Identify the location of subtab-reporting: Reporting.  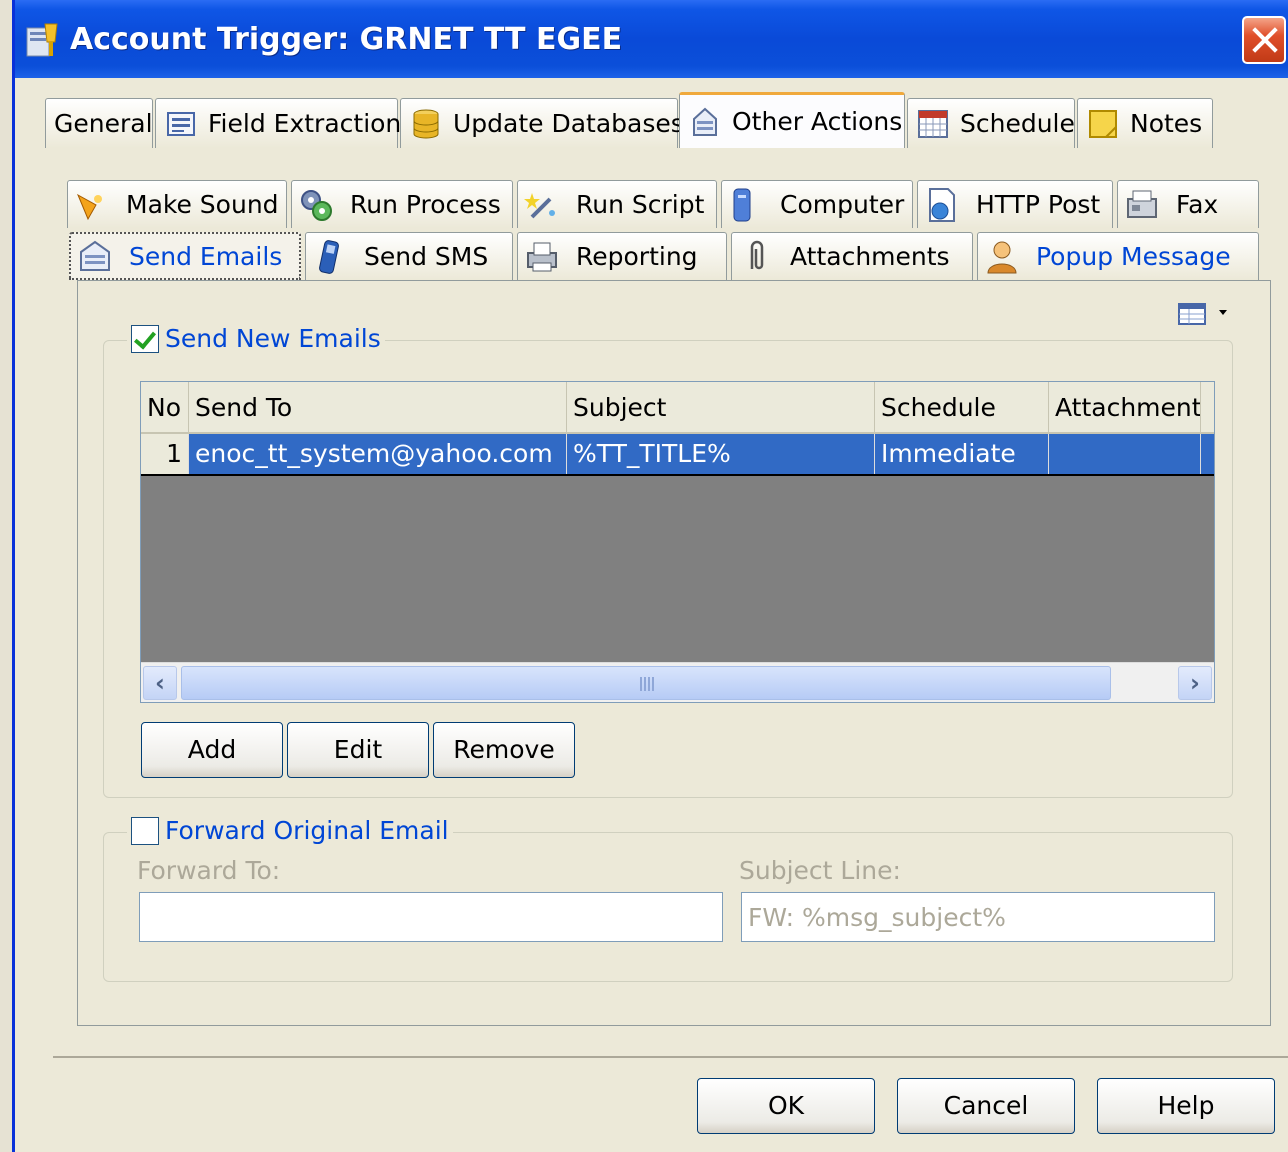
(622, 256).